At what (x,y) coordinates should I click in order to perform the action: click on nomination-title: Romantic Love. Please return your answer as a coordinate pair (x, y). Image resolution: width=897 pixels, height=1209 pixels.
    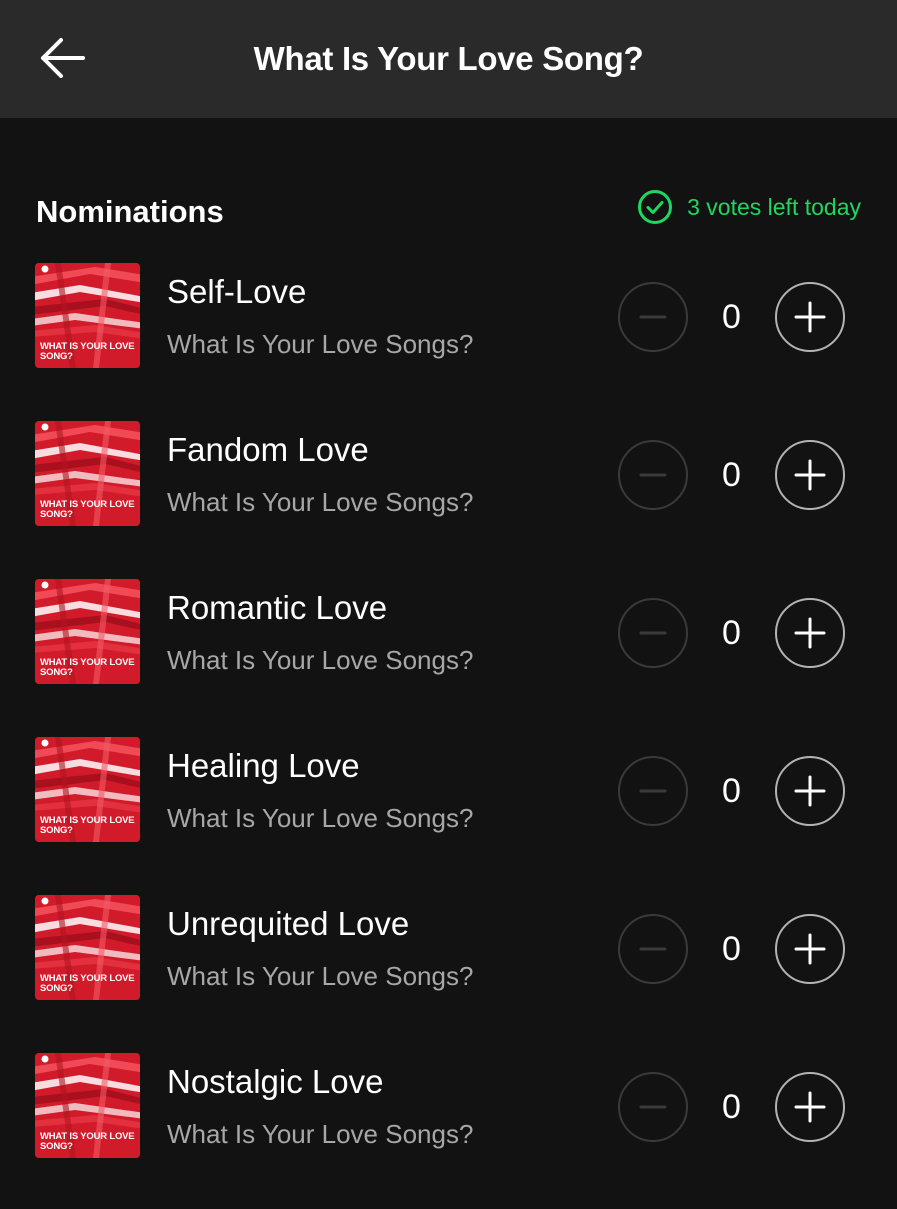
    Looking at the image, I should click on (277, 607).